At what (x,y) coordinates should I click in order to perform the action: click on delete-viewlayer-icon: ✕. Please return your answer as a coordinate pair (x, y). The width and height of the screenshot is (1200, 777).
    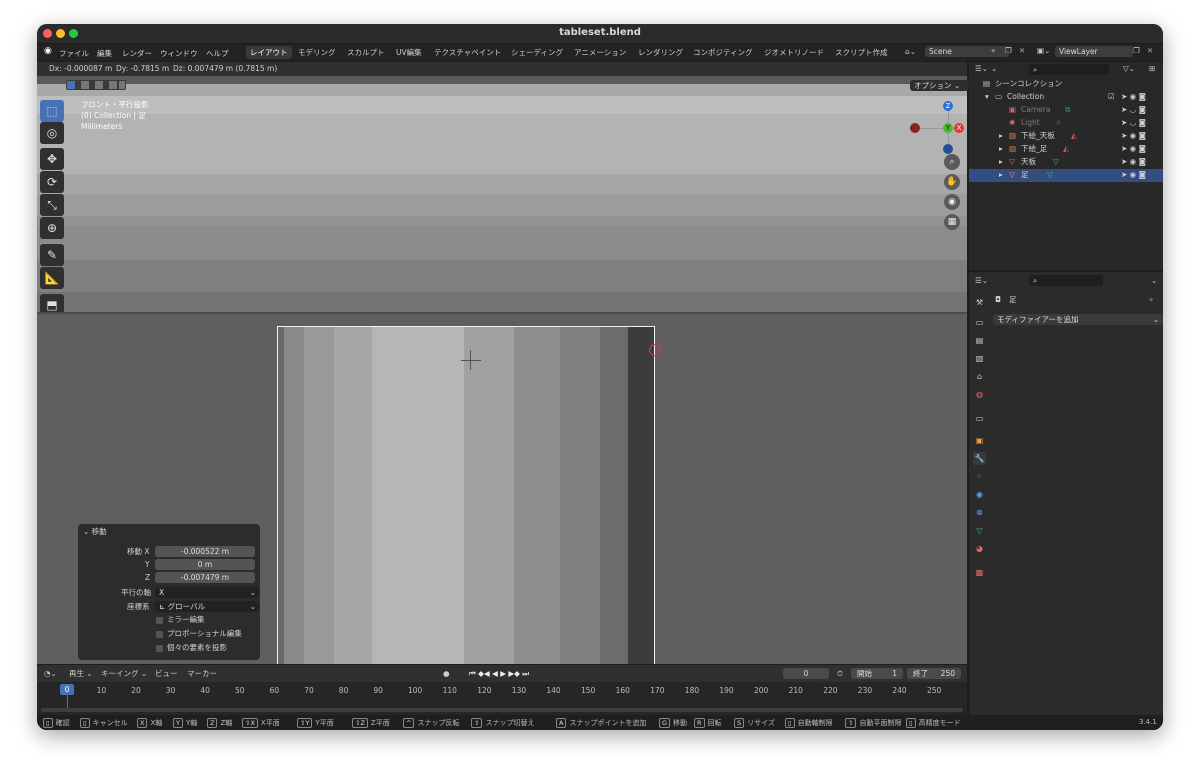
    Looking at the image, I should click on (1150, 51).